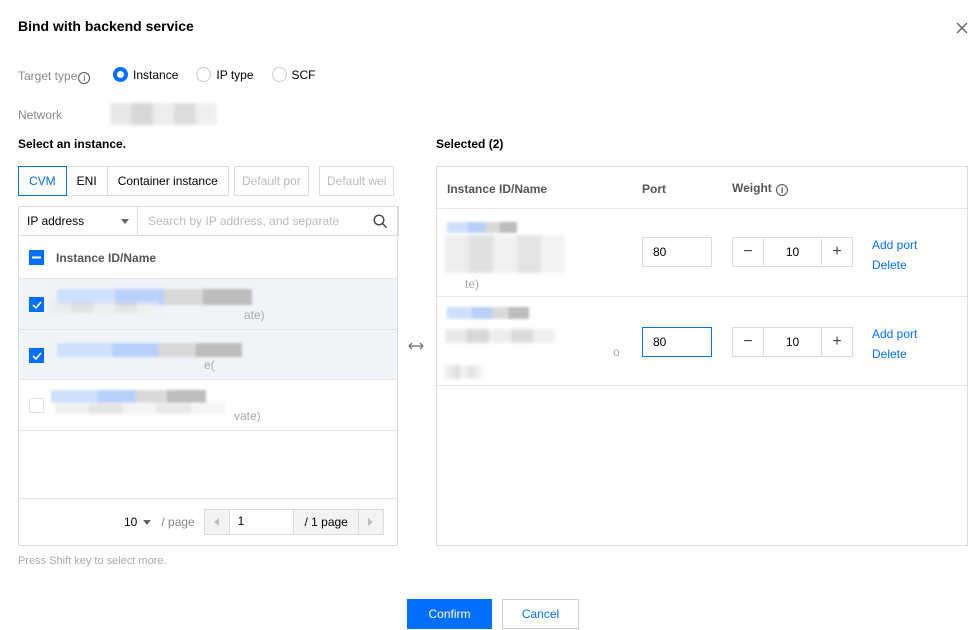  Describe the element at coordinates (167, 181) in the screenshot. I see `tab-container-instance: Container instance` at that location.